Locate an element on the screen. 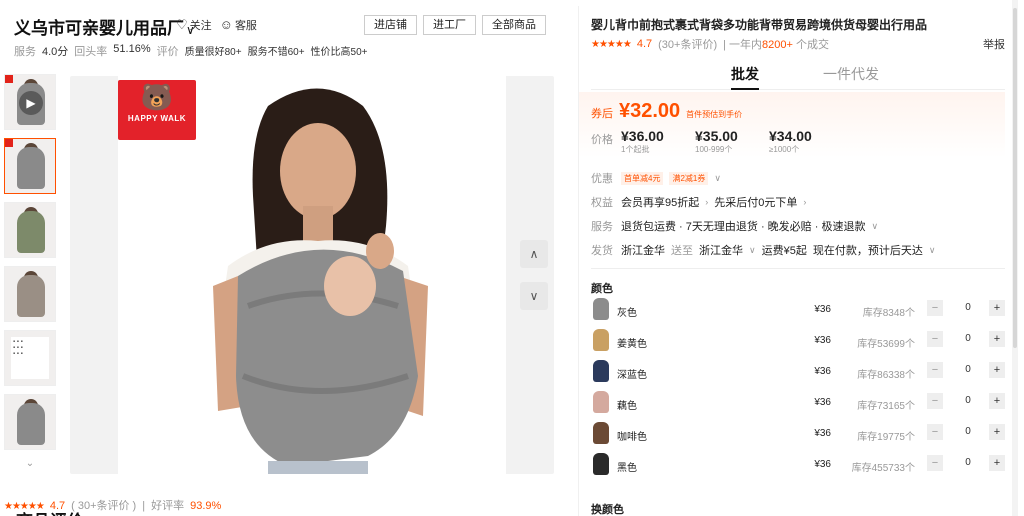 This screenshot has width=1024, height=516. rights-value-2: 先采后付0元下单 is located at coordinates (755, 202).